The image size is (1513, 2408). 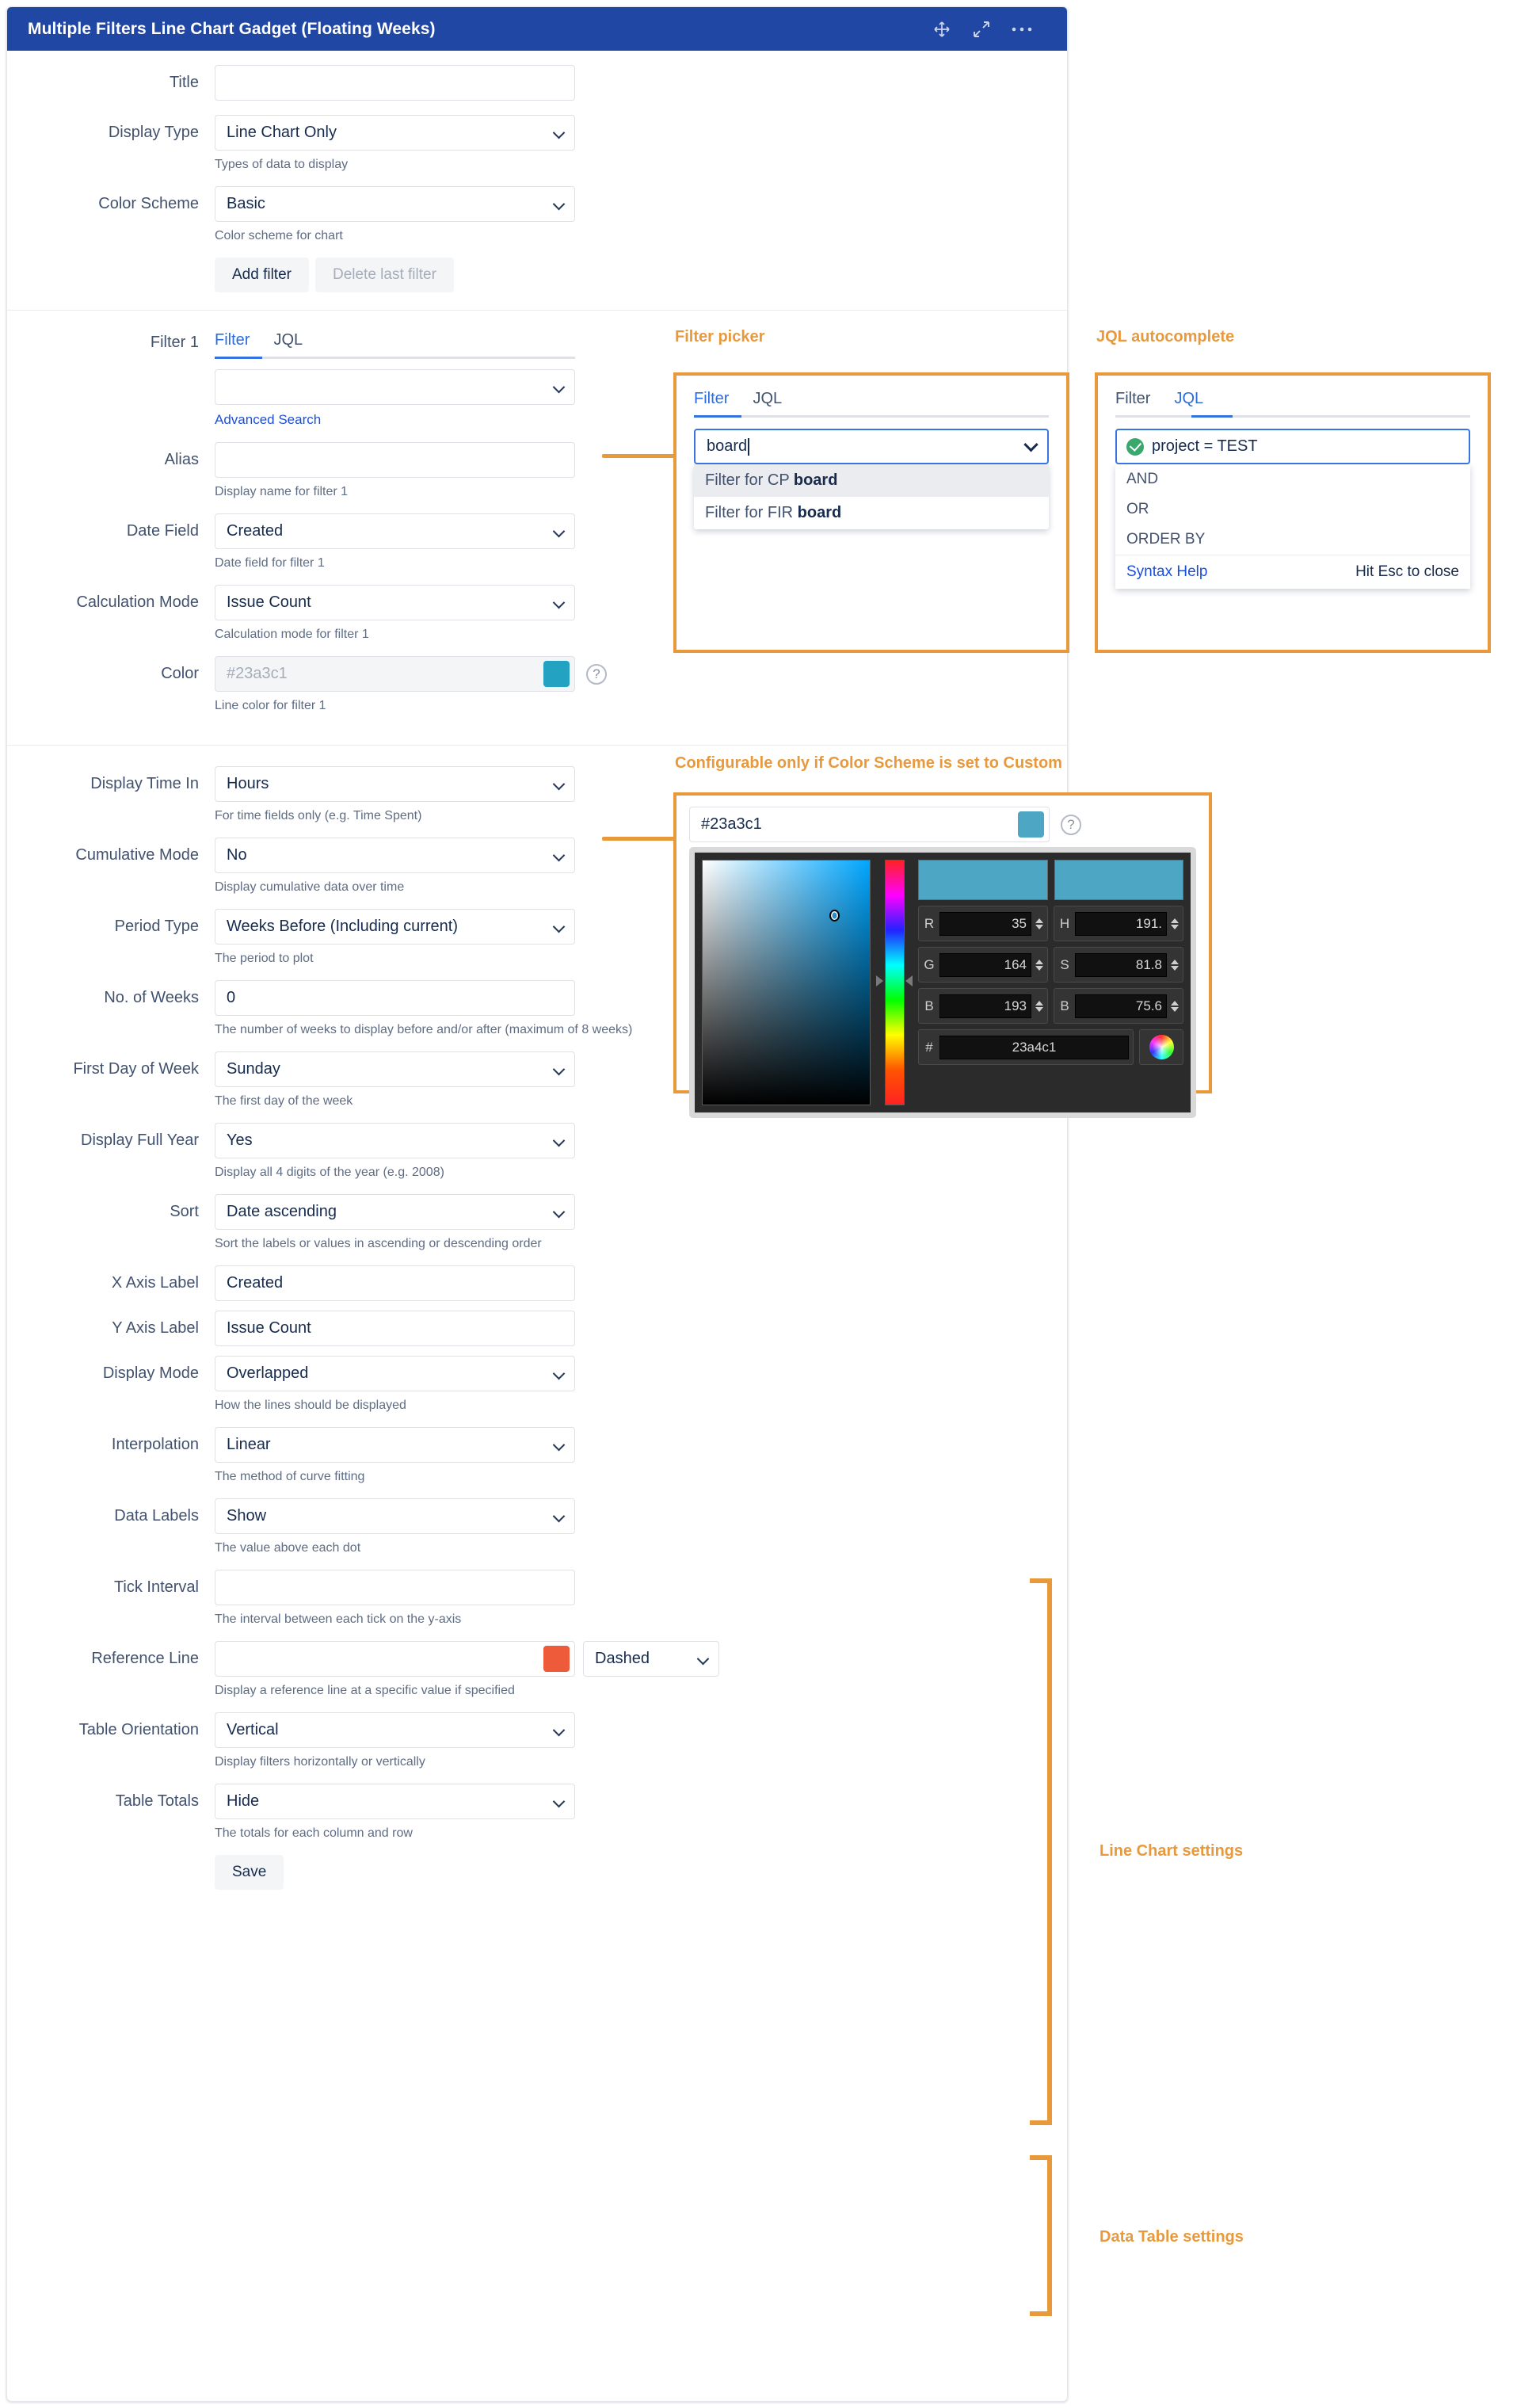 What do you see at coordinates (751, 512) in the screenshot?
I see `suggestion-prefix: Filter for FIR` at bounding box center [751, 512].